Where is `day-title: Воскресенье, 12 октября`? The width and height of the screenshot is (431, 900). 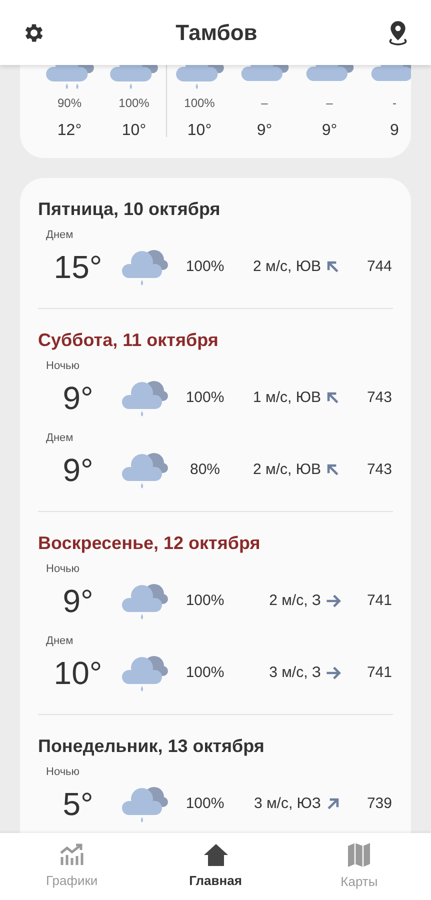 day-title: Воскресенье, 12 октября is located at coordinates (150, 543).